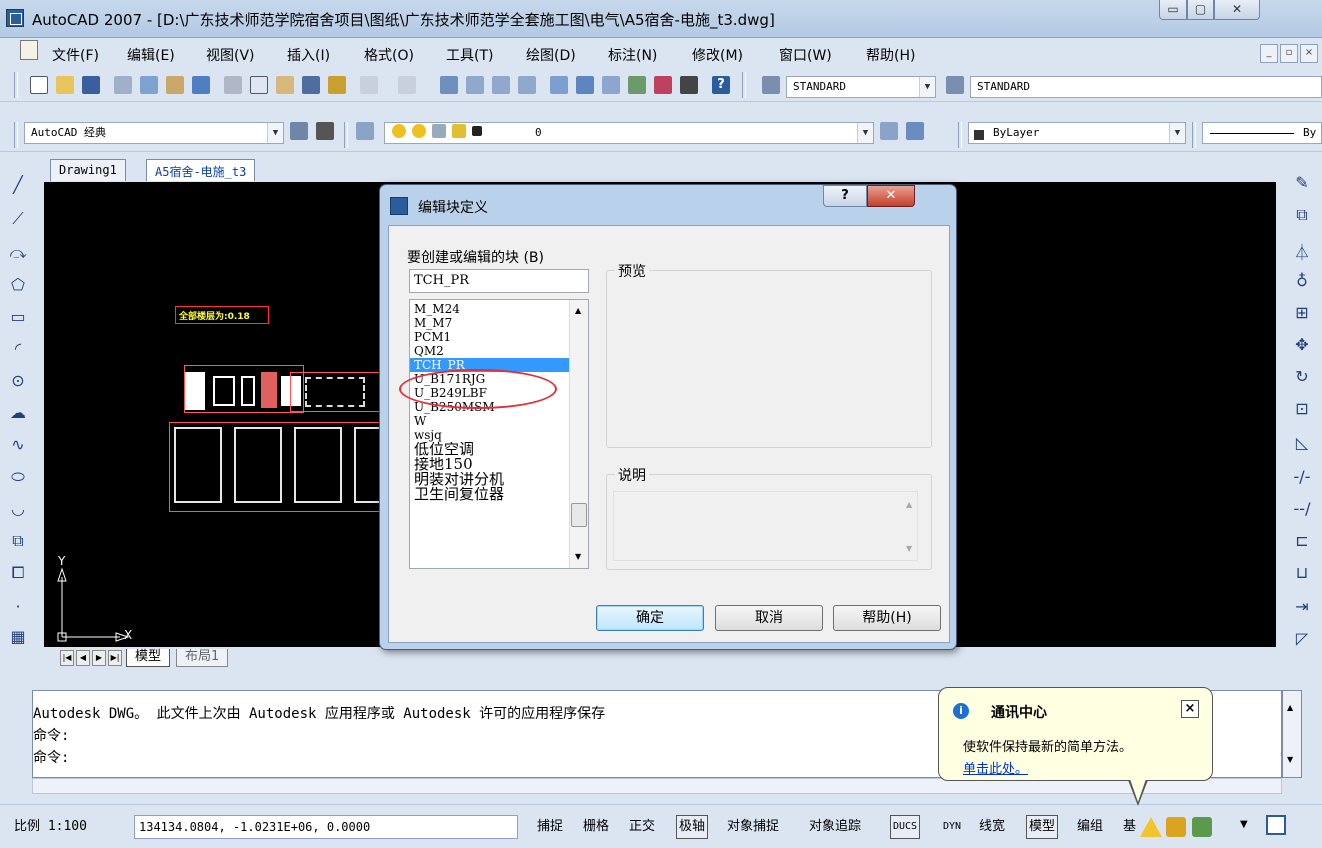 The image size is (1322, 848). Describe the element at coordinates (1302, 376) in the screenshot. I see `rotate-icon: ↻` at that location.